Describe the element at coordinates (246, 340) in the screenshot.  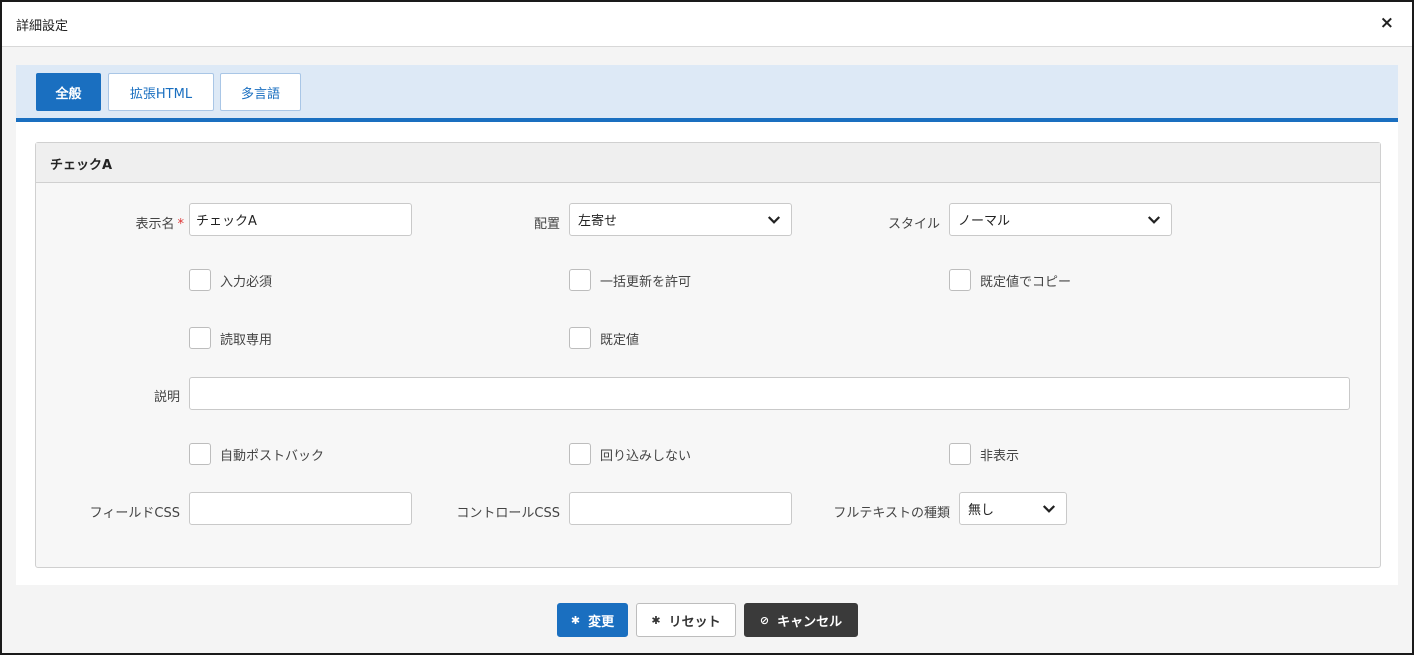
I see `read-only-label: 読取専用` at that location.